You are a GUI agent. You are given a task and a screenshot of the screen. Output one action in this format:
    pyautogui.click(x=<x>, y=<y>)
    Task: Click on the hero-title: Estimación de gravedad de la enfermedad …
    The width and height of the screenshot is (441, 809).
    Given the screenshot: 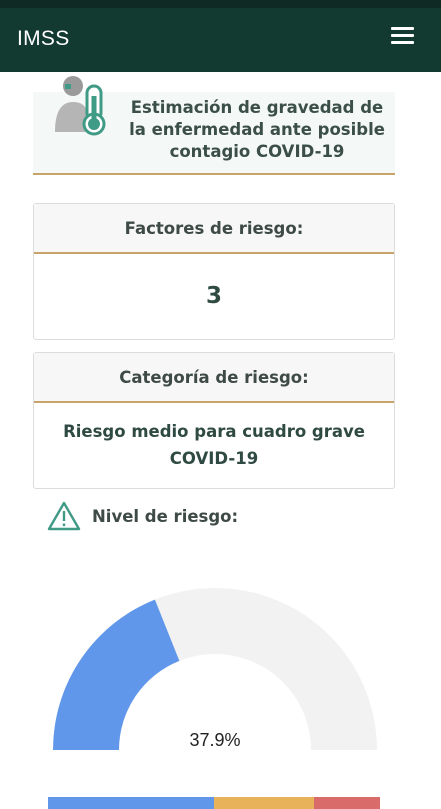 What is the action you would take?
    pyautogui.click(x=257, y=129)
    